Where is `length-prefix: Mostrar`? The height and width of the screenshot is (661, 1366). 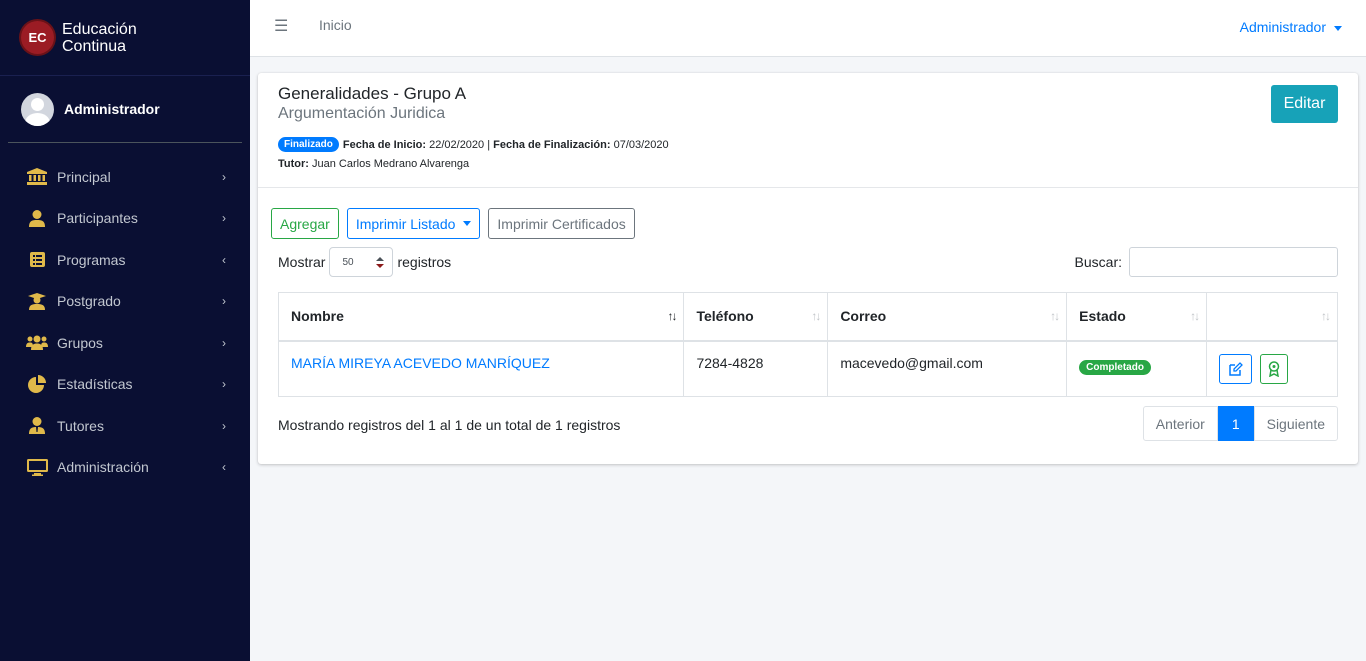
length-prefix: Mostrar is located at coordinates (302, 262).